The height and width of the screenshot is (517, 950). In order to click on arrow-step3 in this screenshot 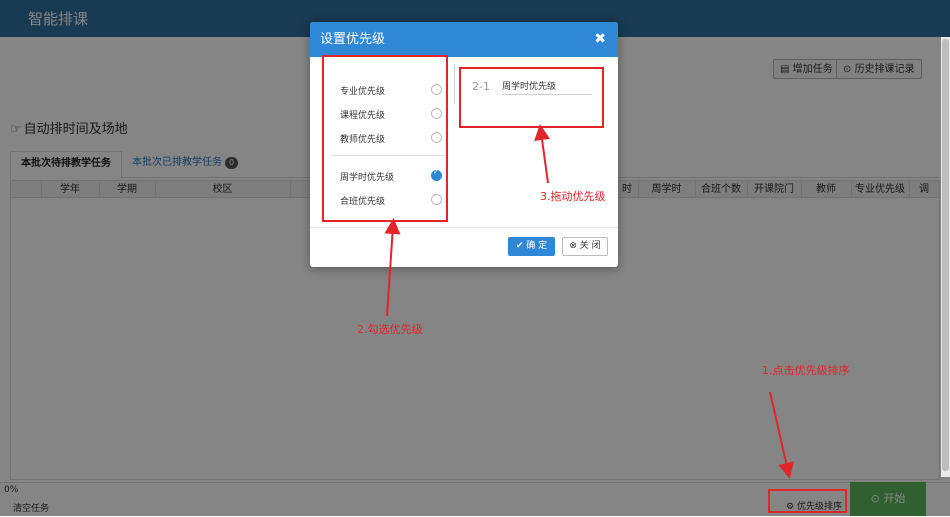, I will do `click(542, 154)`.